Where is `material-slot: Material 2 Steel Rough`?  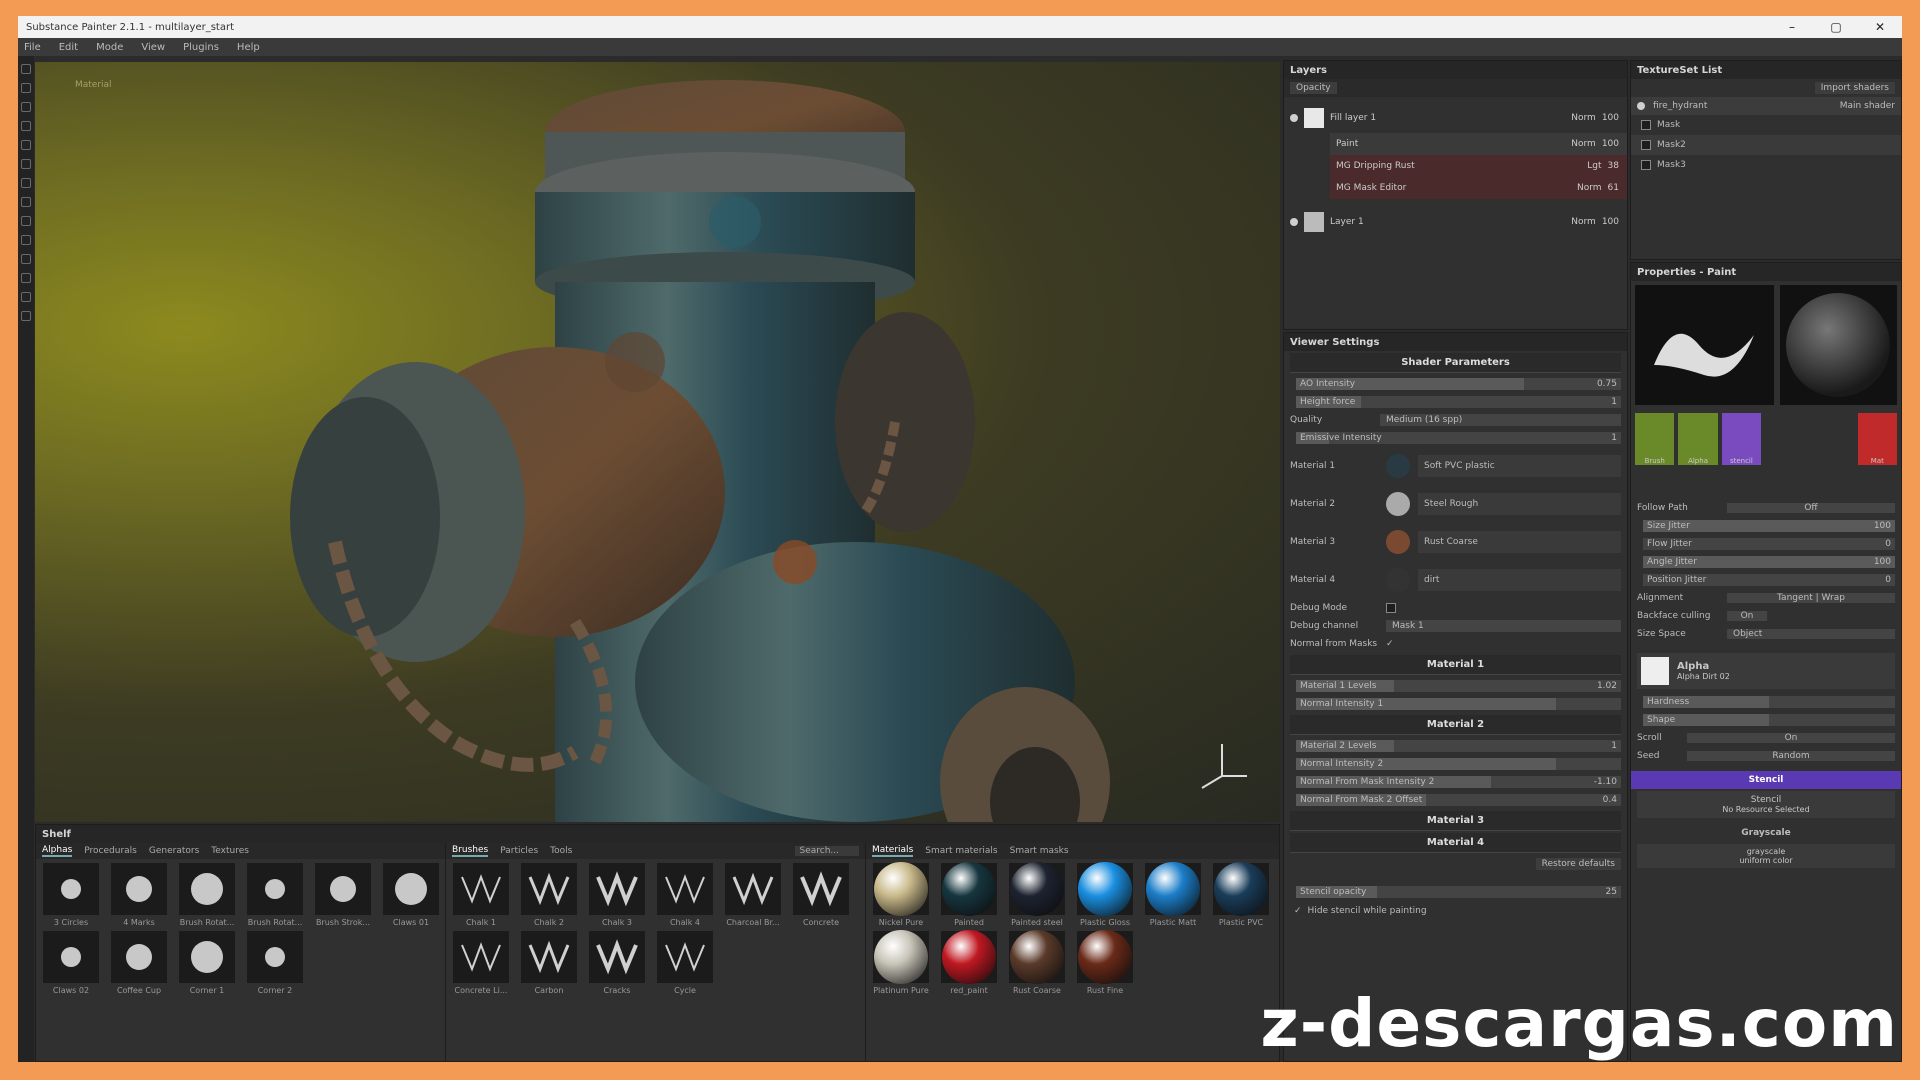 material-slot: Material 2 Steel Rough is located at coordinates (1455, 504).